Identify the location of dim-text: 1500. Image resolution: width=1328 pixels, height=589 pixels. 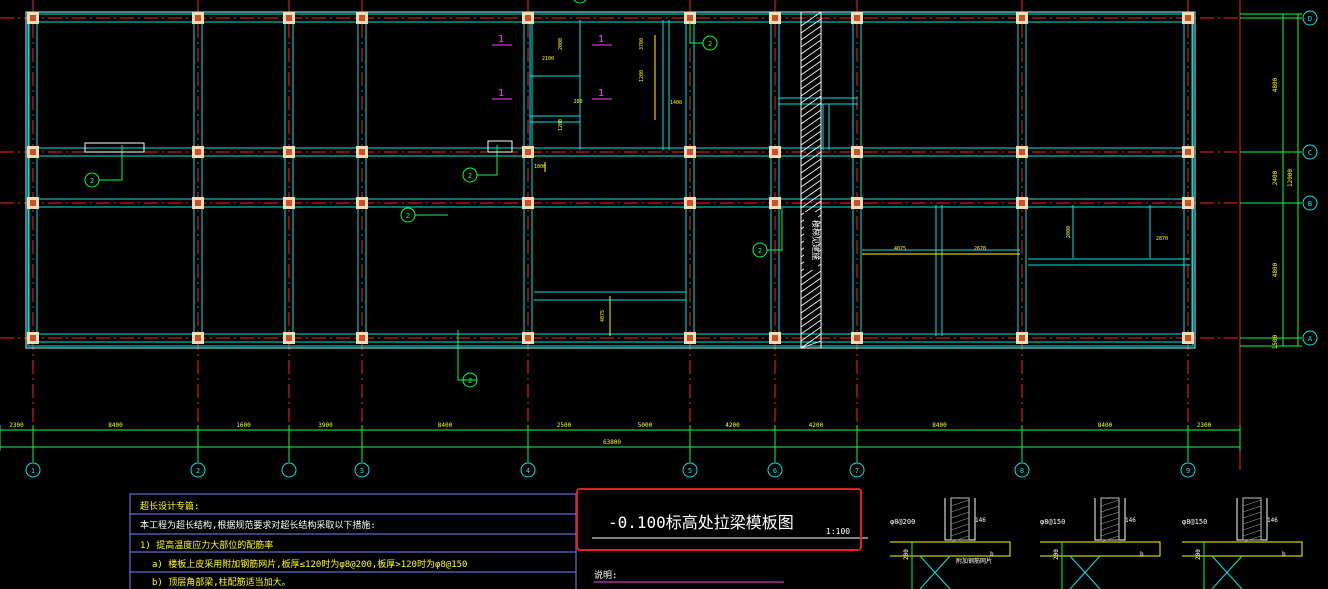
(1275, 341).